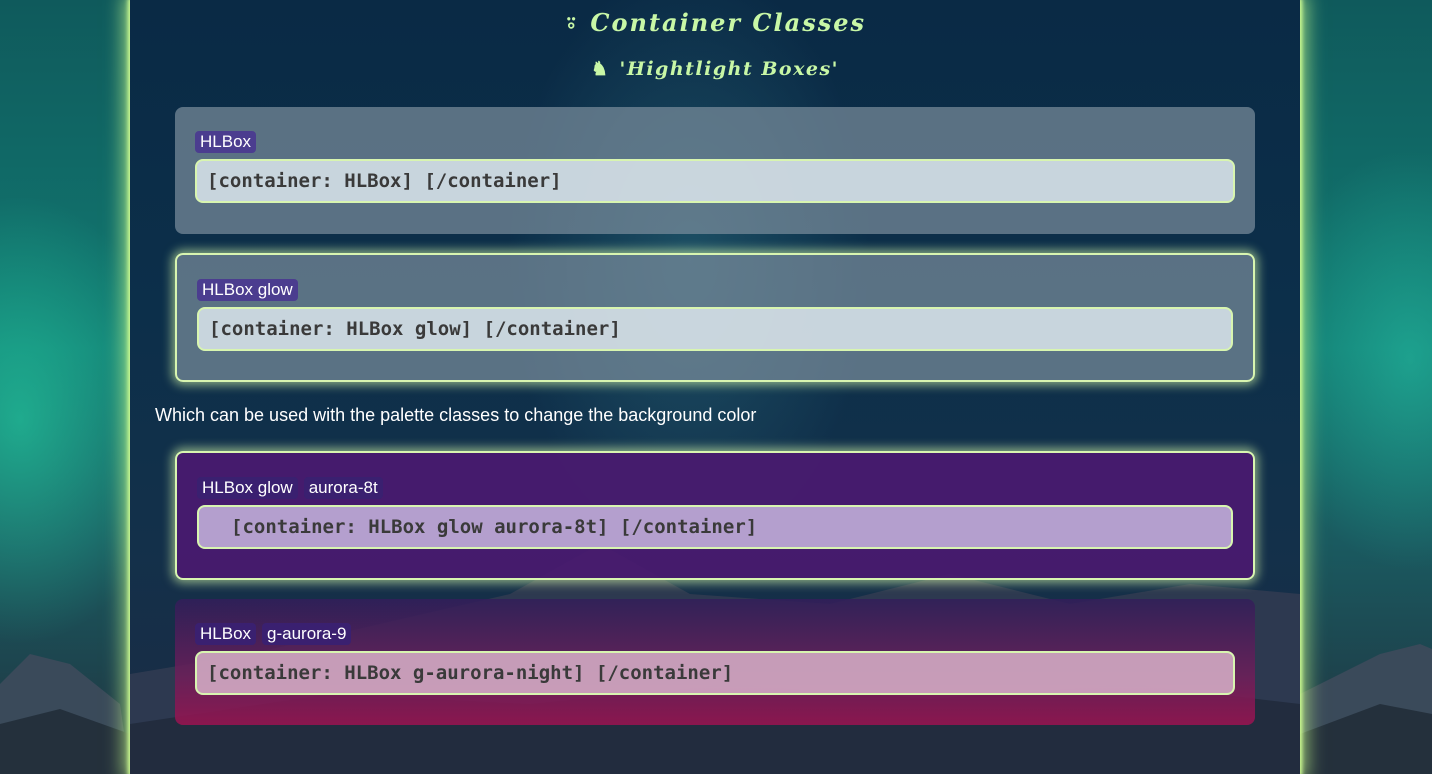 The width and height of the screenshot is (1432, 774). I want to click on code-snippet: [container: HLBox glow] [/container], so click(715, 329).